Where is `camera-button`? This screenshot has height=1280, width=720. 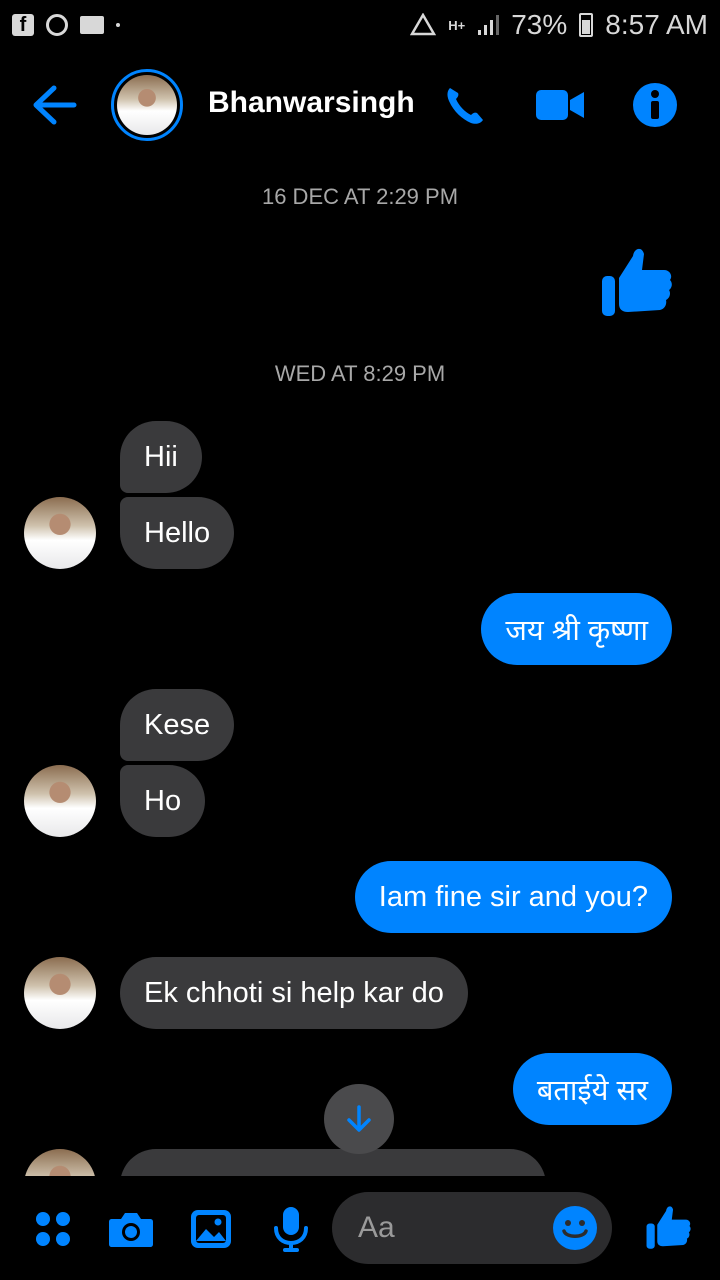
camera-button is located at coordinates (131, 1229).